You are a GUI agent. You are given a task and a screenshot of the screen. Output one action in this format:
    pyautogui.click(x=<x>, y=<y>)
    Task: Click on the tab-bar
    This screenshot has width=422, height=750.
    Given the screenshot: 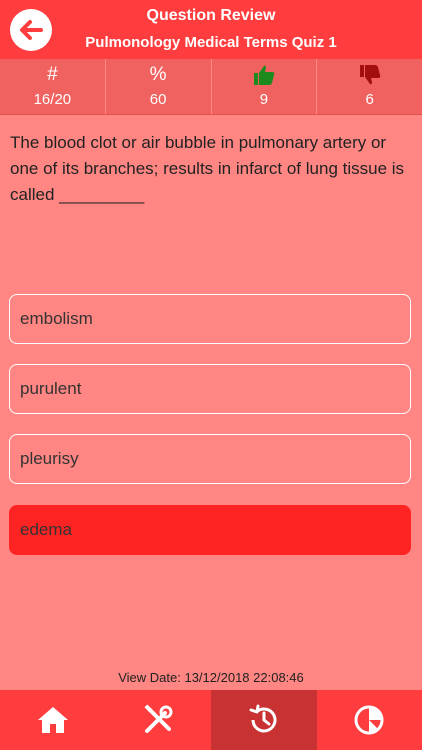 What is the action you would take?
    pyautogui.click(x=211, y=720)
    